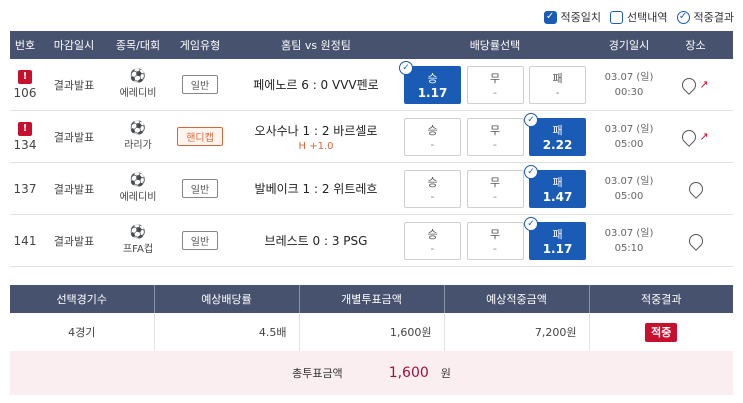 The width and height of the screenshot is (743, 403). Describe the element at coordinates (316, 241) in the screenshot. I see `match-score: 브레스트 0 : 3 PSG` at that location.